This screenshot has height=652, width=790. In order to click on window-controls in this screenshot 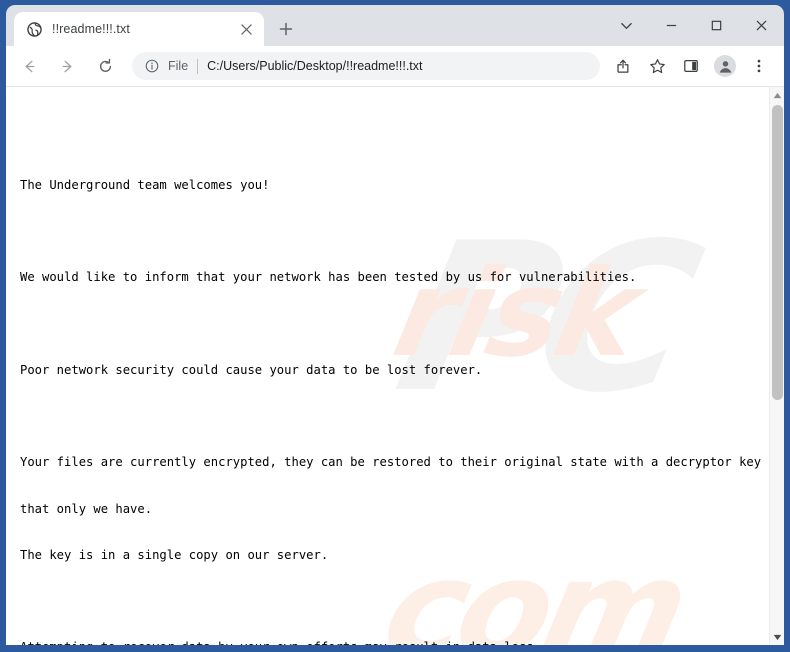, I will do `click(694, 25)`.